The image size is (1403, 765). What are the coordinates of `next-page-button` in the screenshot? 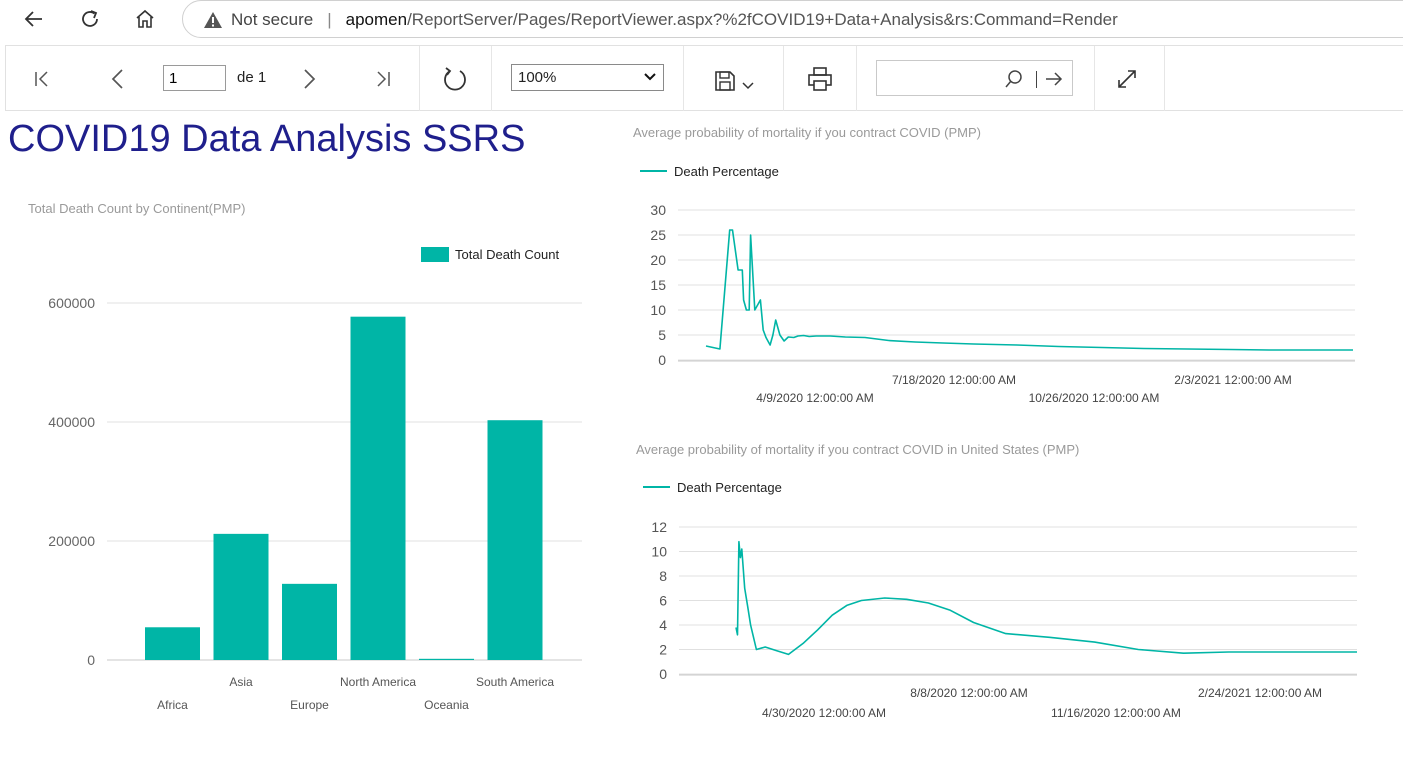 It's located at (309, 79).